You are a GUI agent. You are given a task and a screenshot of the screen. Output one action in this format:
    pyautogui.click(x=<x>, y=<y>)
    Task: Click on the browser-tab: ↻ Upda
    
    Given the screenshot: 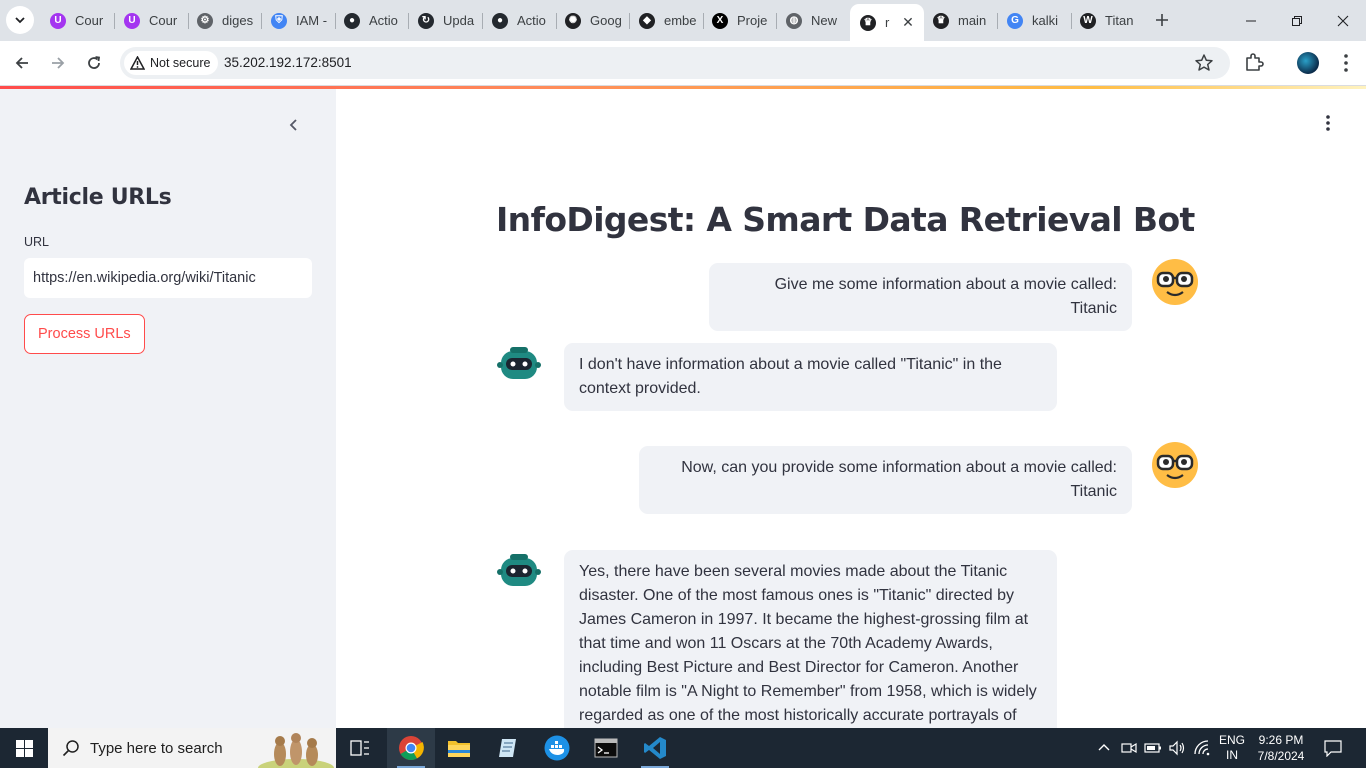 What is the action you would take?
    pyautogui.click(x=445, y=20)
    